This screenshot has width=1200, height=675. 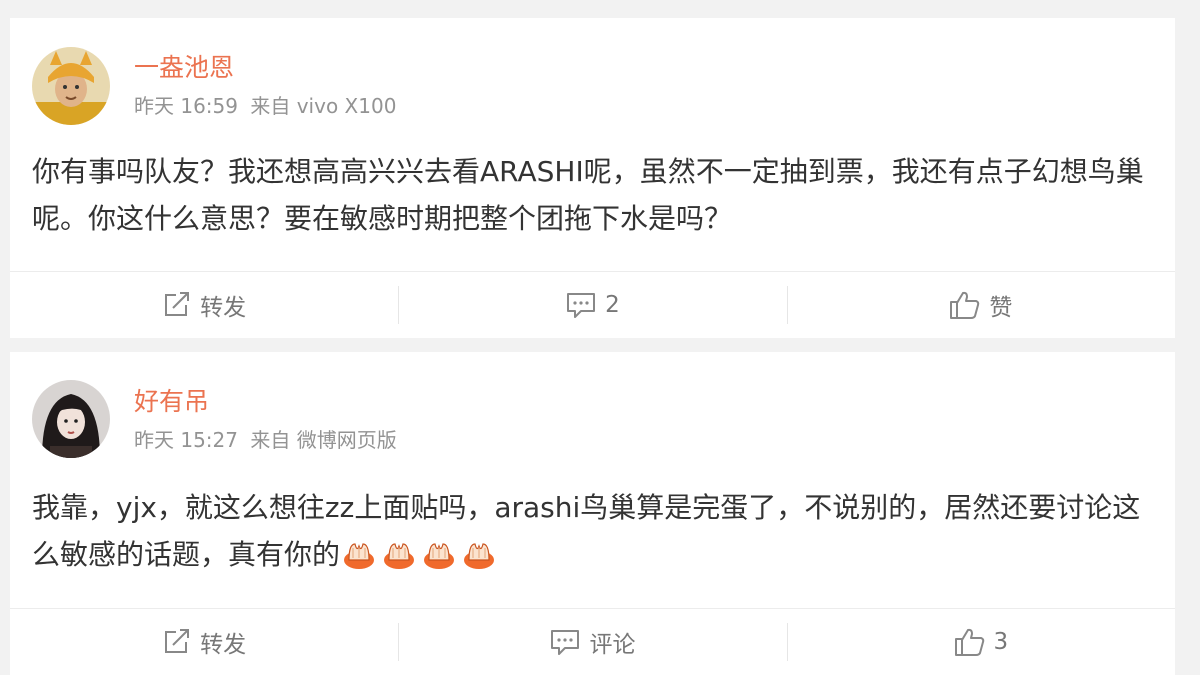 I want to click on like-button: 3, so click(x=980, y=642).